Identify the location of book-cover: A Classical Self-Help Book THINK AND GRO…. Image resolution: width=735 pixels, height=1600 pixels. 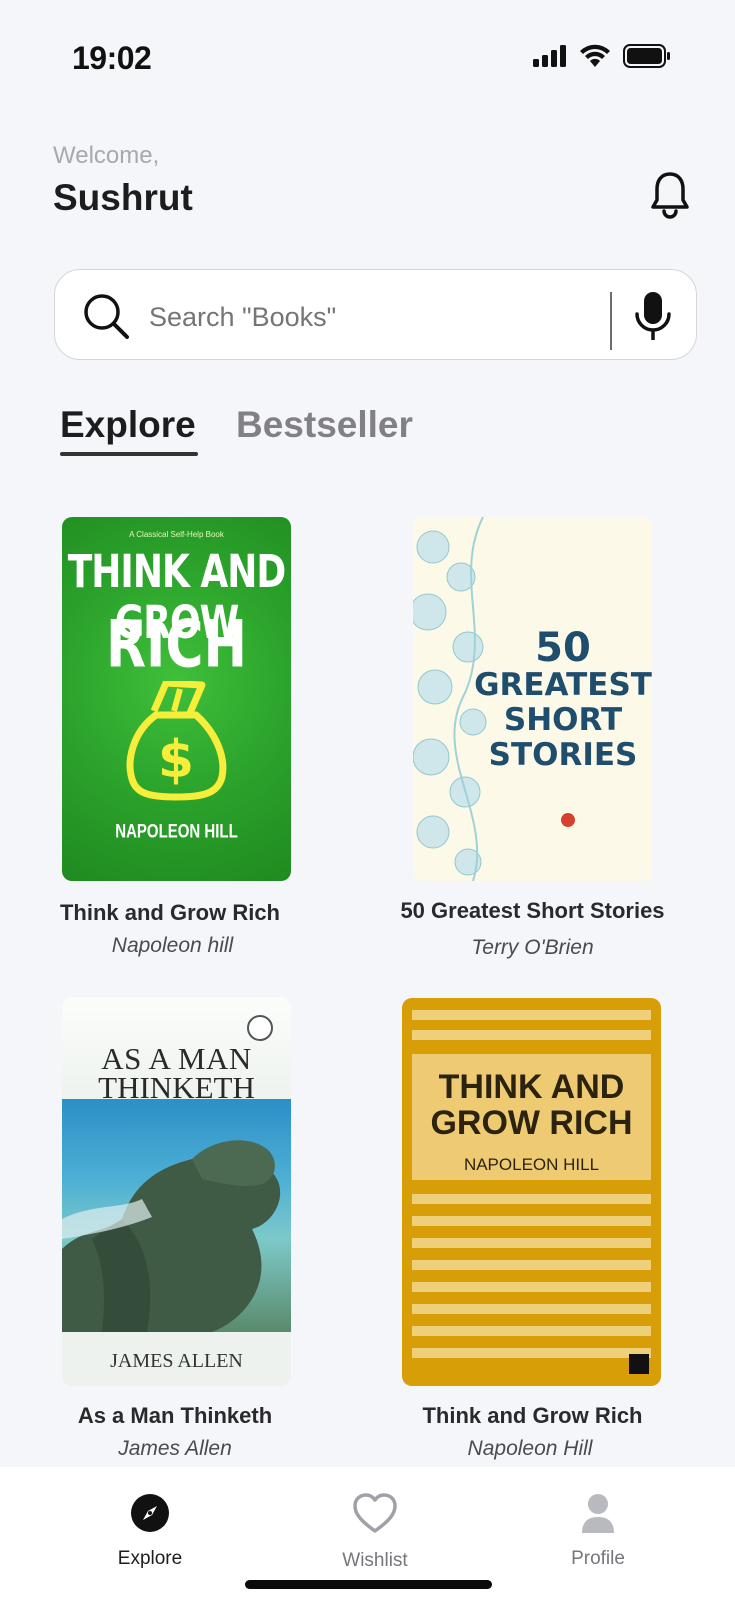
(176, 699).